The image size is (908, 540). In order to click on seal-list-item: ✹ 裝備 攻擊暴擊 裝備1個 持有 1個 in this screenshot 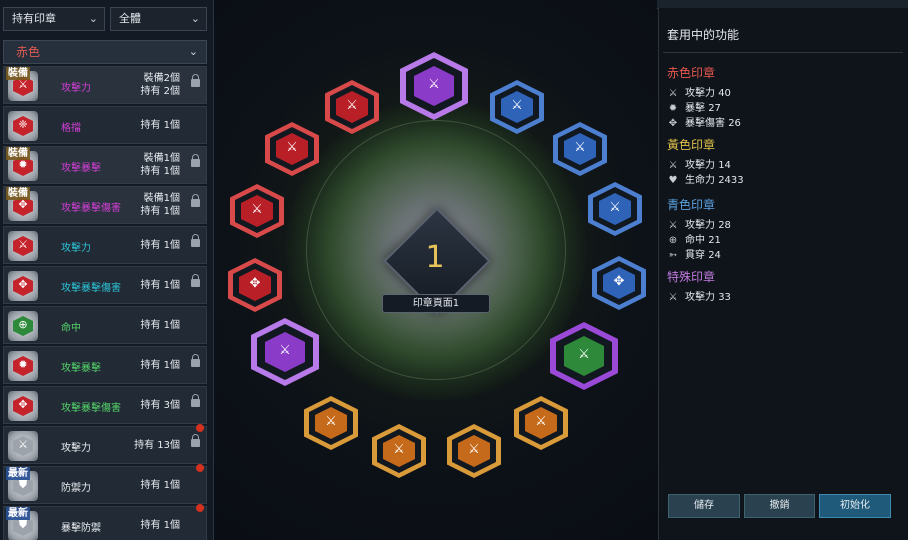, I will do `click(105, 165)`.